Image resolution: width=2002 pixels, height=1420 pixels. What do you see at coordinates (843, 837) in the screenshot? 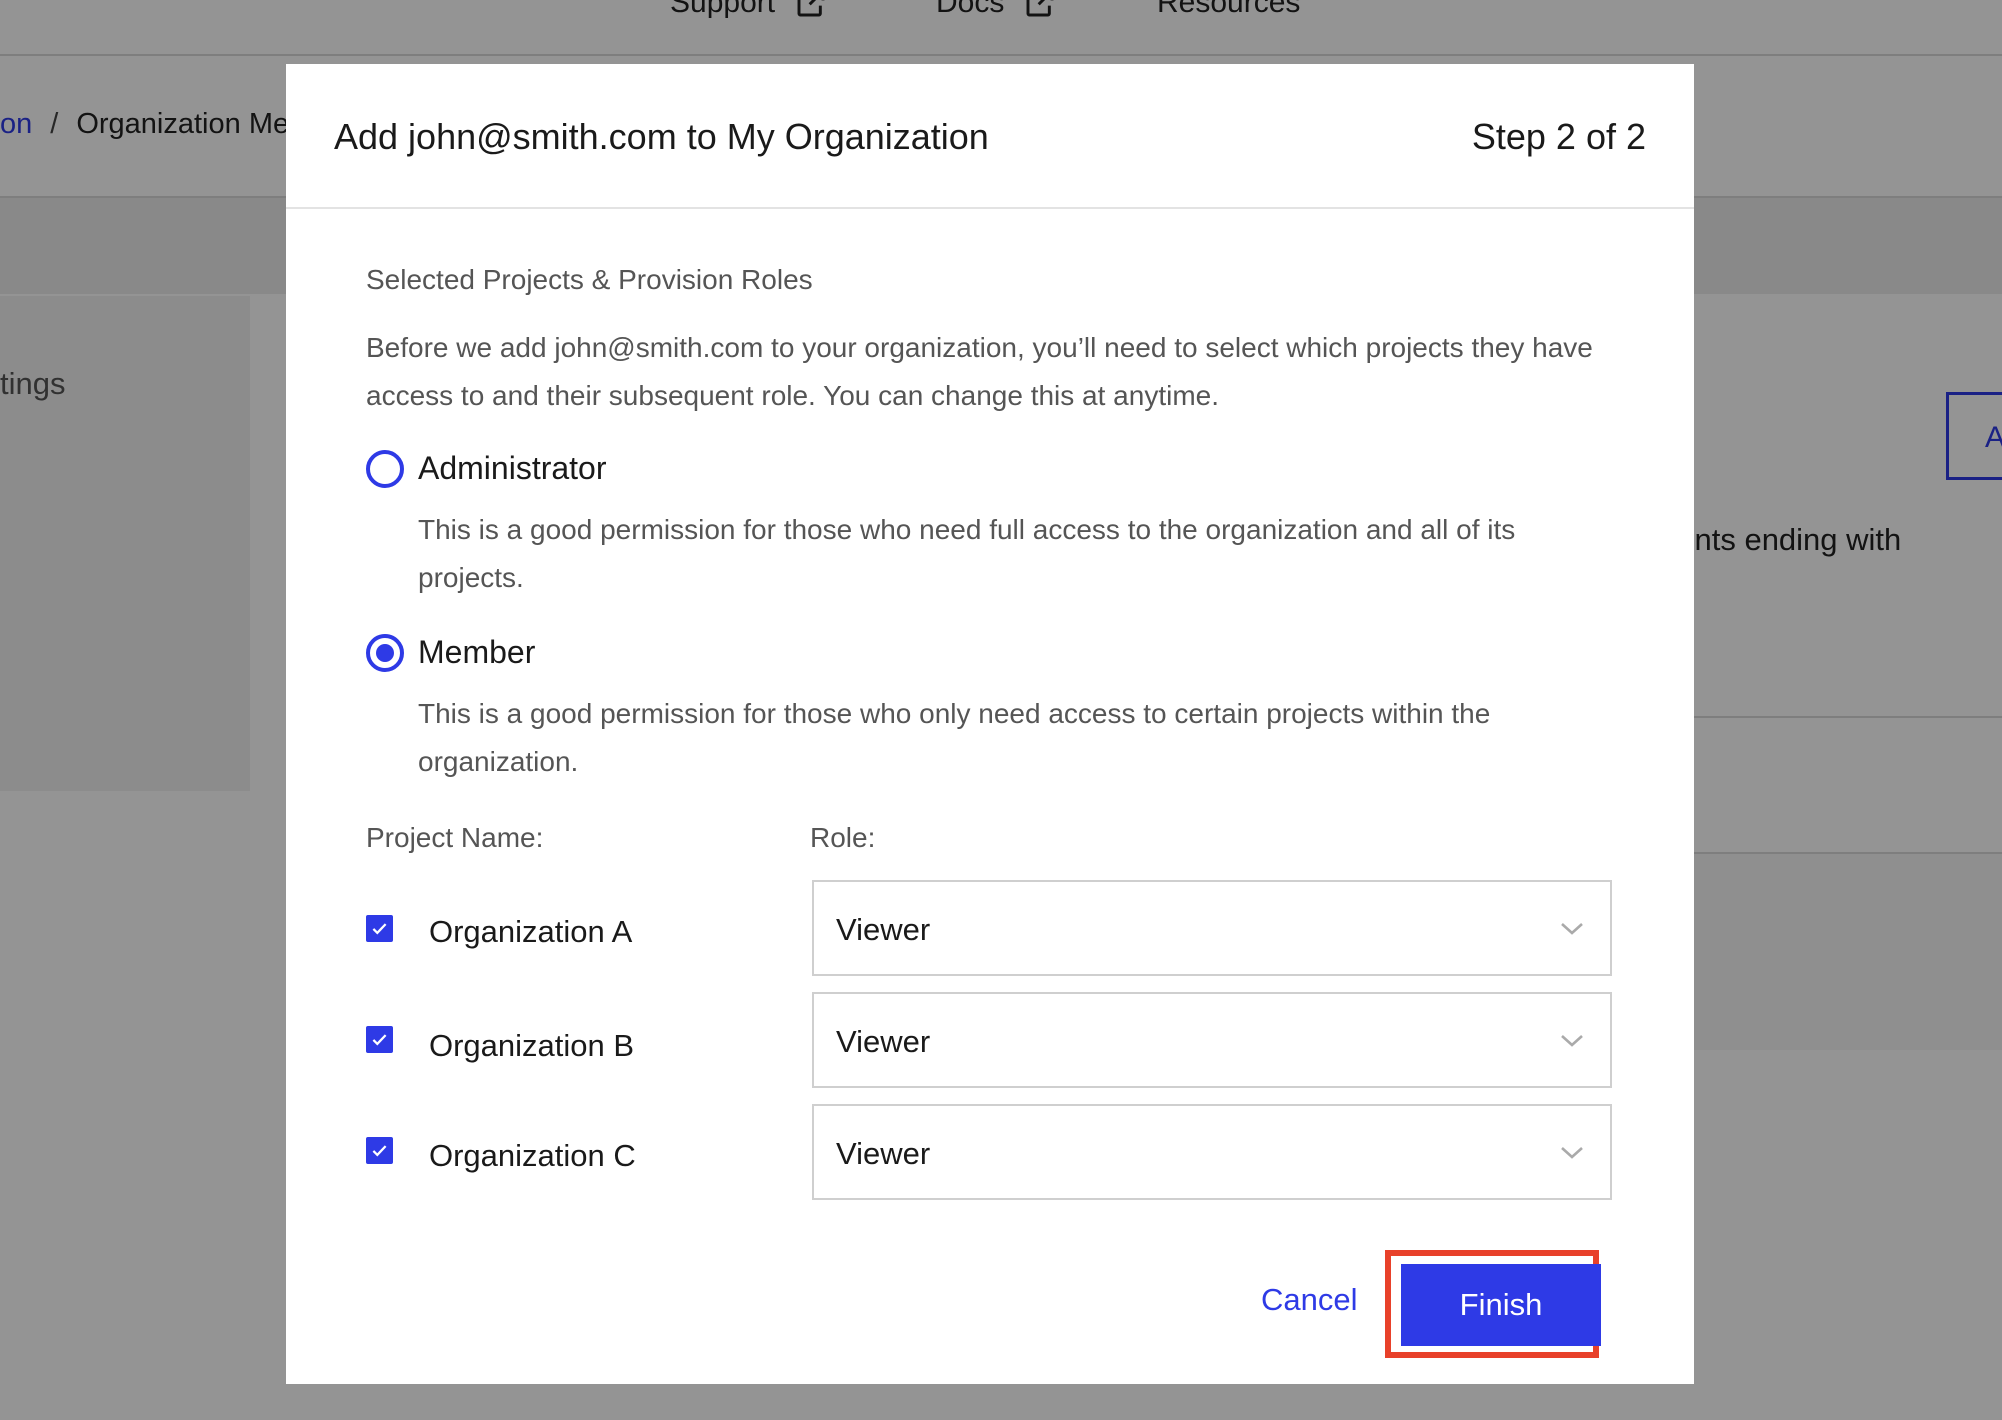
I see `role-header: Role:` at bounding box center [843, 837].